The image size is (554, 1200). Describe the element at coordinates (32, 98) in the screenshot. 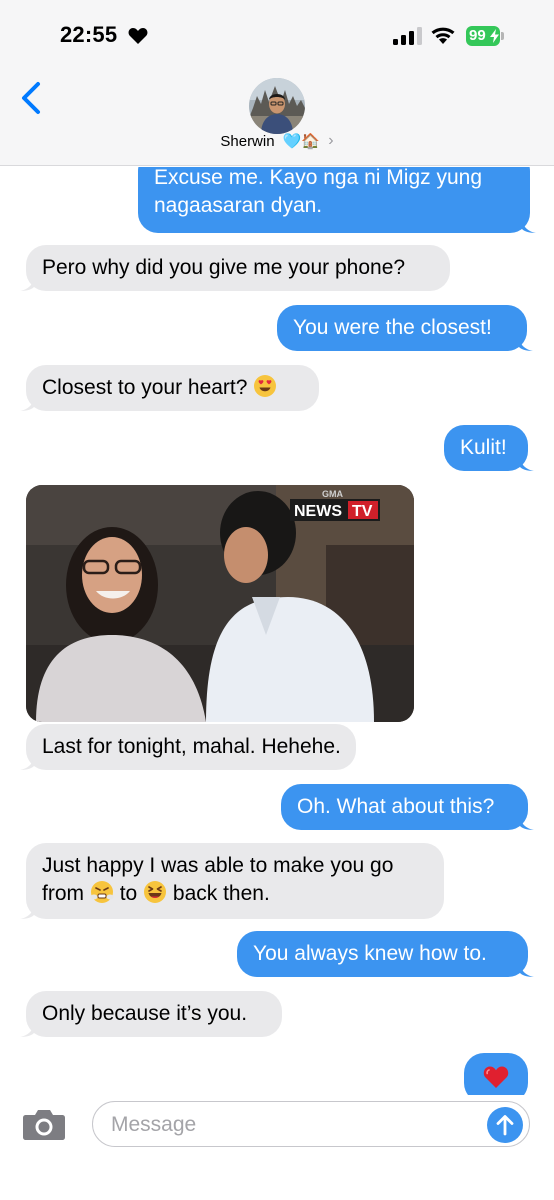

I see `back-chevron-icon` at that location.